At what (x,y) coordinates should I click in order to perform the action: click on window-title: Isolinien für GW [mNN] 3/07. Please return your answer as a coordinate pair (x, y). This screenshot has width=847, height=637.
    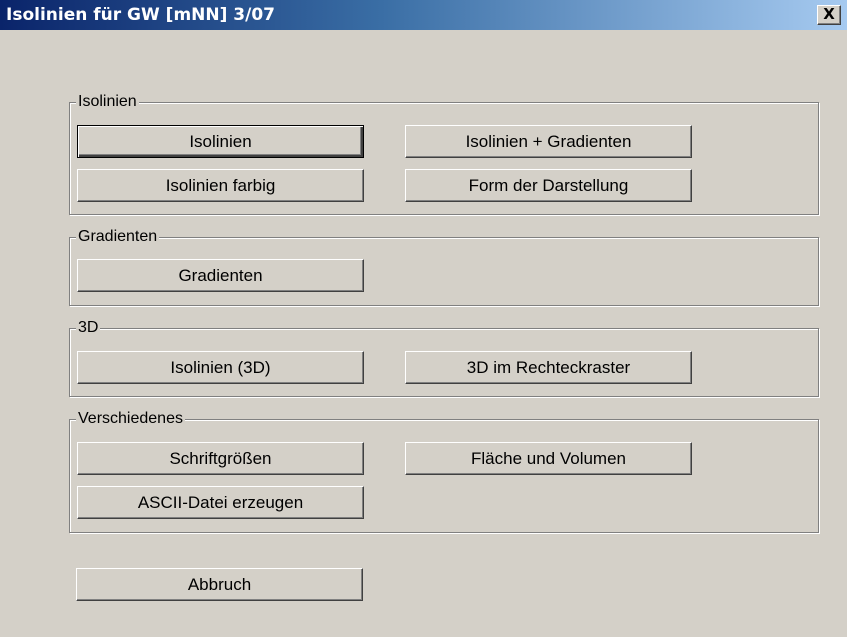
    Looking at the image, I should click on (141, 15).